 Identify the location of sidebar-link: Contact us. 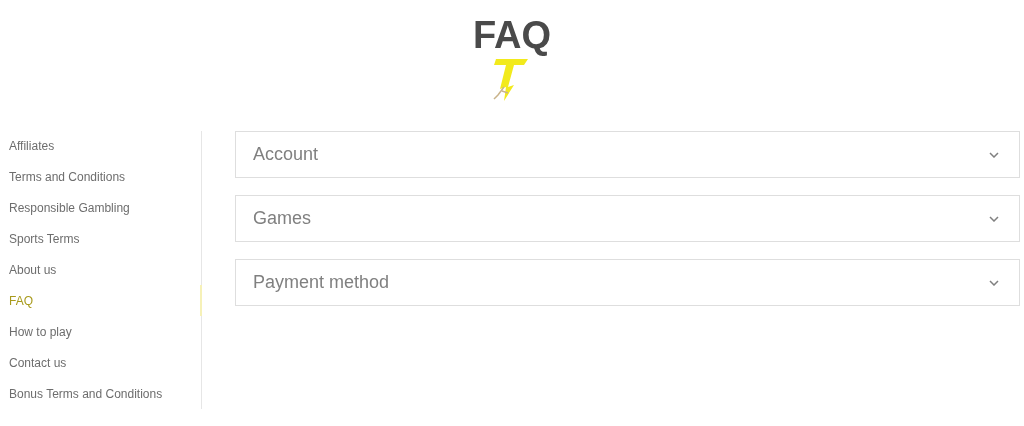
(101, 363).